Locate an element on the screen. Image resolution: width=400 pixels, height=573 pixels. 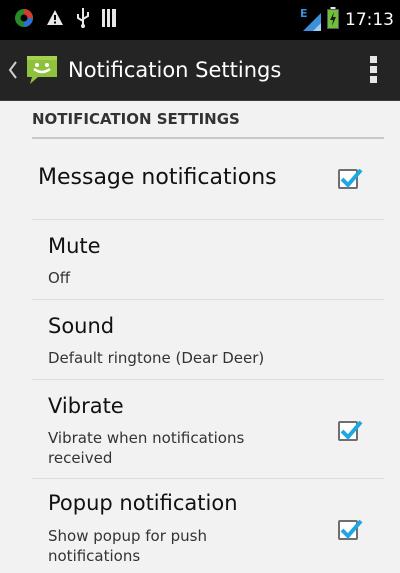
popup-notification-checkbox is located at coordinates (350, 529).